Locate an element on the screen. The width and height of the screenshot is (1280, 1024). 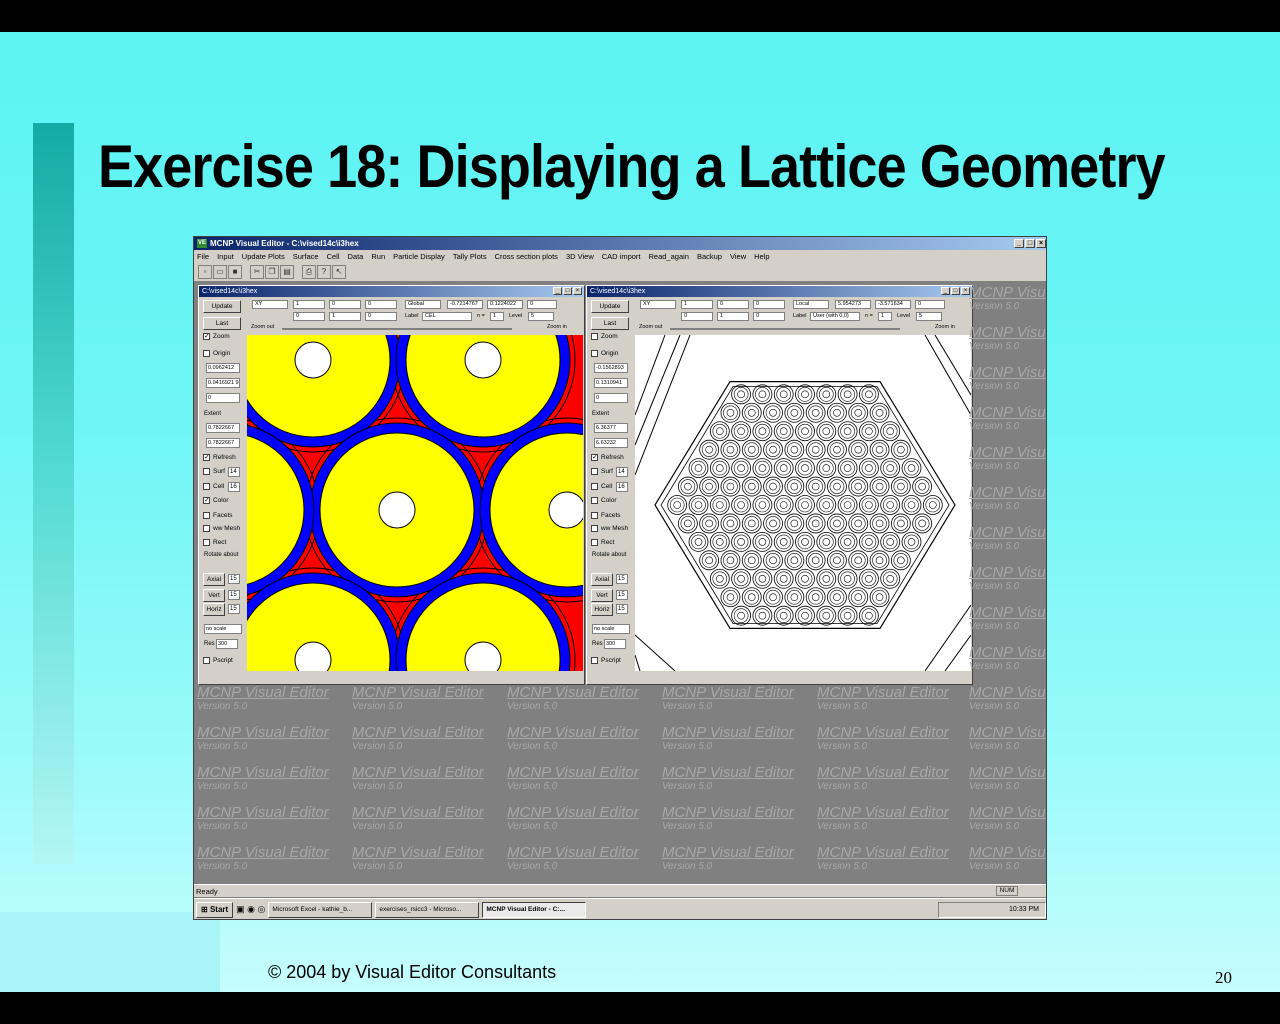
left-vert-field: 15 is located at coordinates (234, 595).